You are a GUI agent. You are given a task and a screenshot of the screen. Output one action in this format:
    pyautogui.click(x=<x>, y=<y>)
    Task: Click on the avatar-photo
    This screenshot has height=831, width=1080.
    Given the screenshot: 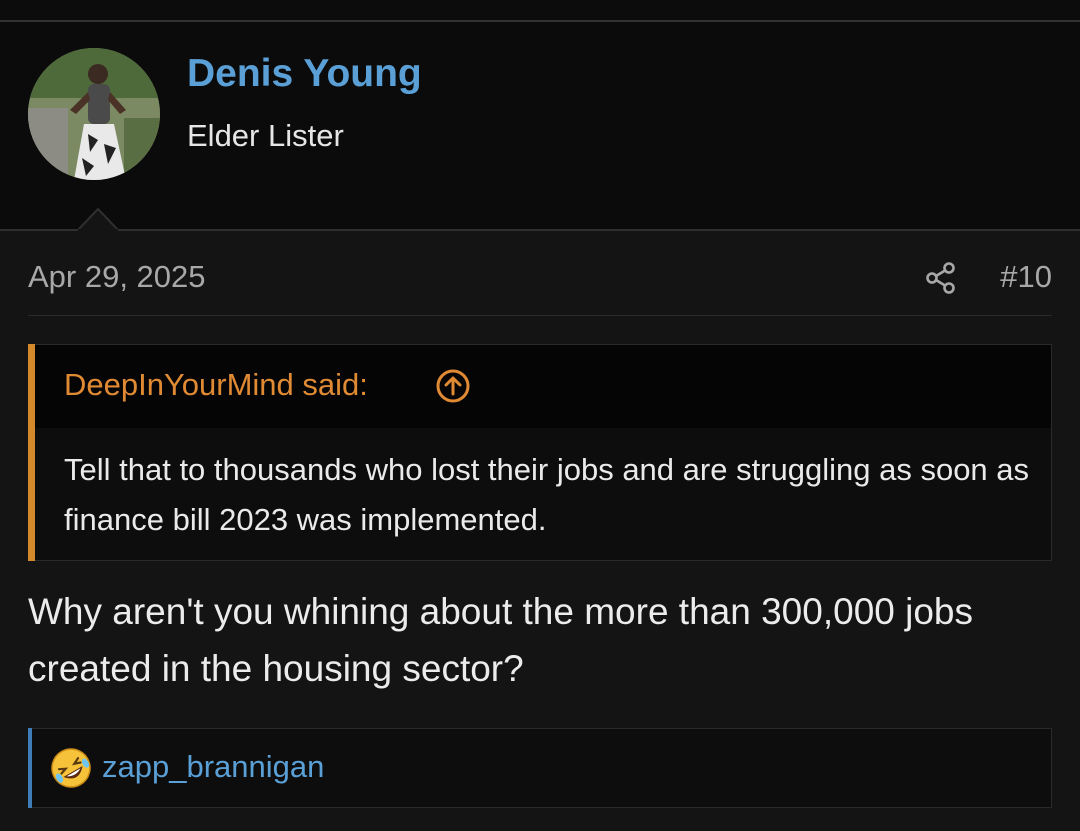 What is the action you would take?
    pyautogui.click(x=94, y=114)
    